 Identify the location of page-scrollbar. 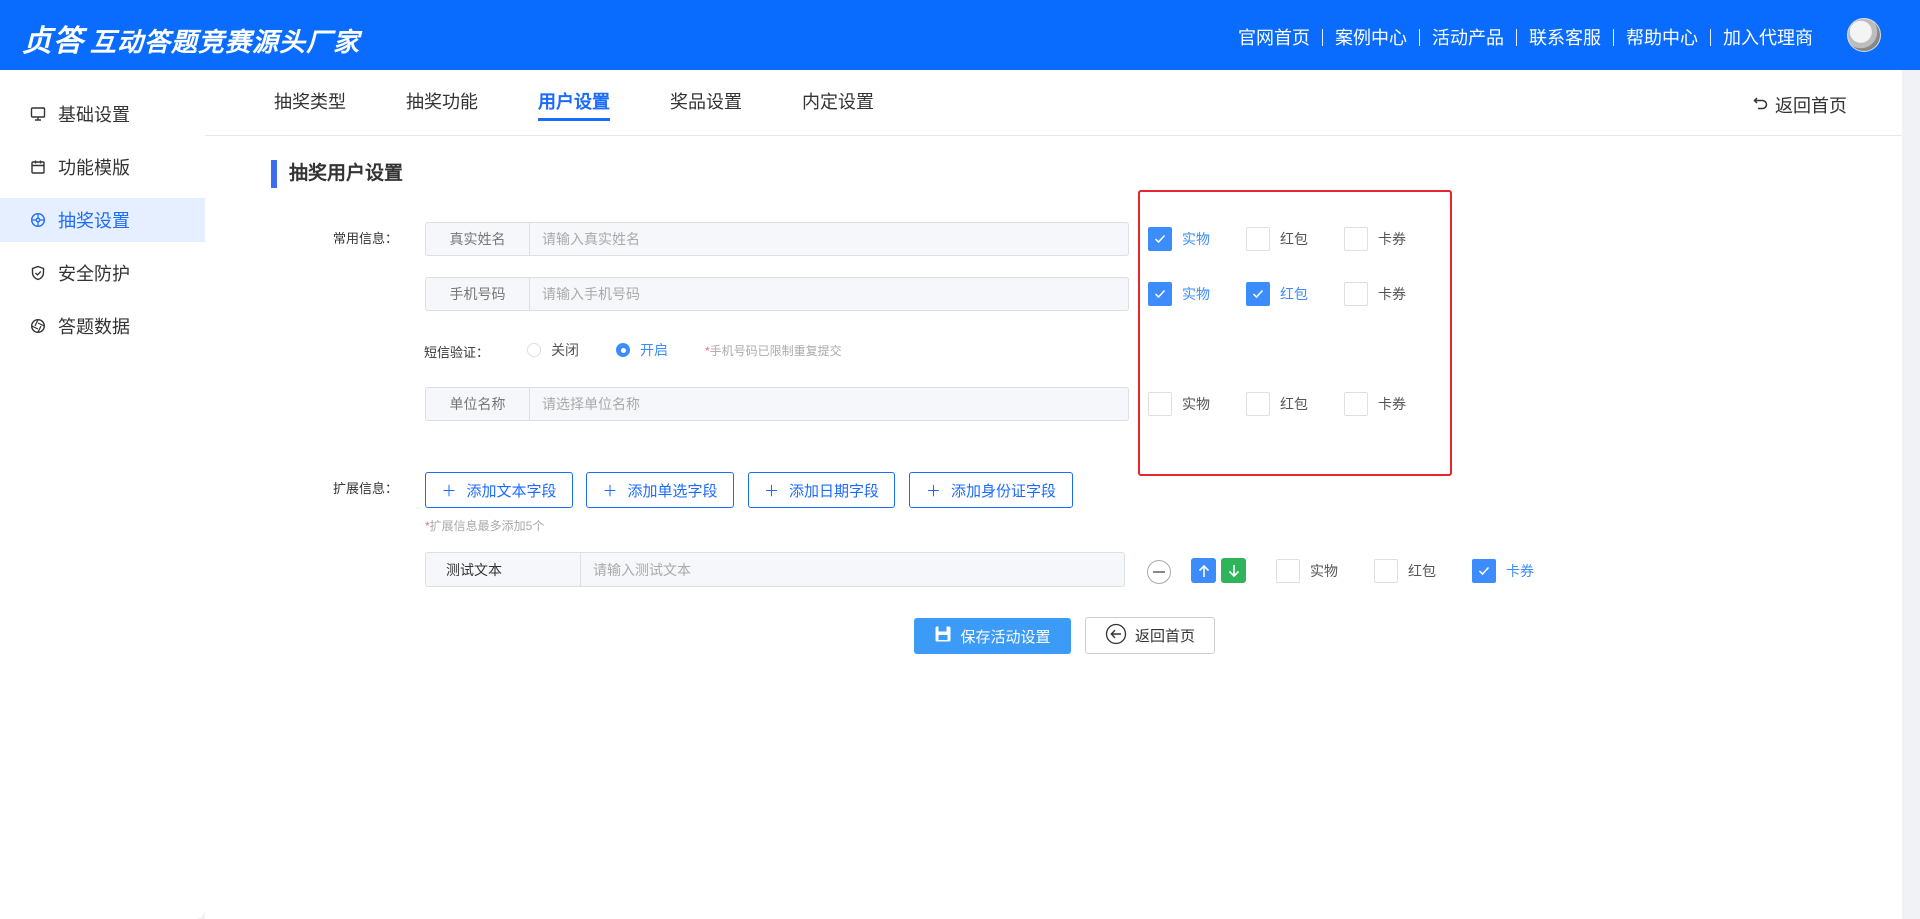
(1911, 494).